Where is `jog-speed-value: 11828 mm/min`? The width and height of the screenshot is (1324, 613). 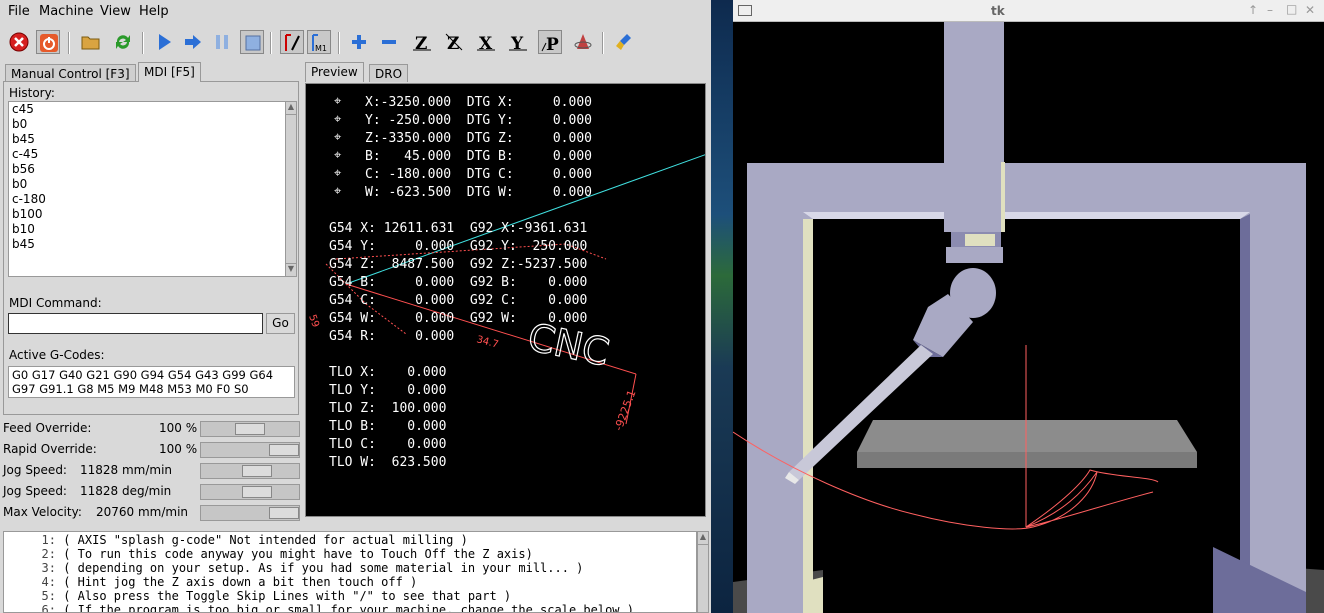 jog-speed-value: 11828 mm/min is located at coordinates (126, 470).